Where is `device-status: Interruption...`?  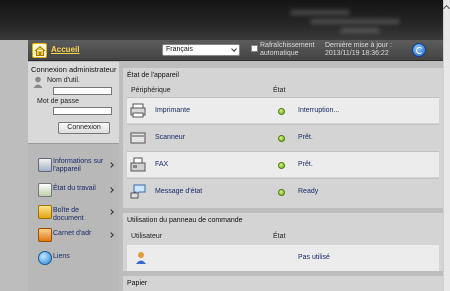
device-status: Interruption... is located at coordinates (319, 110).